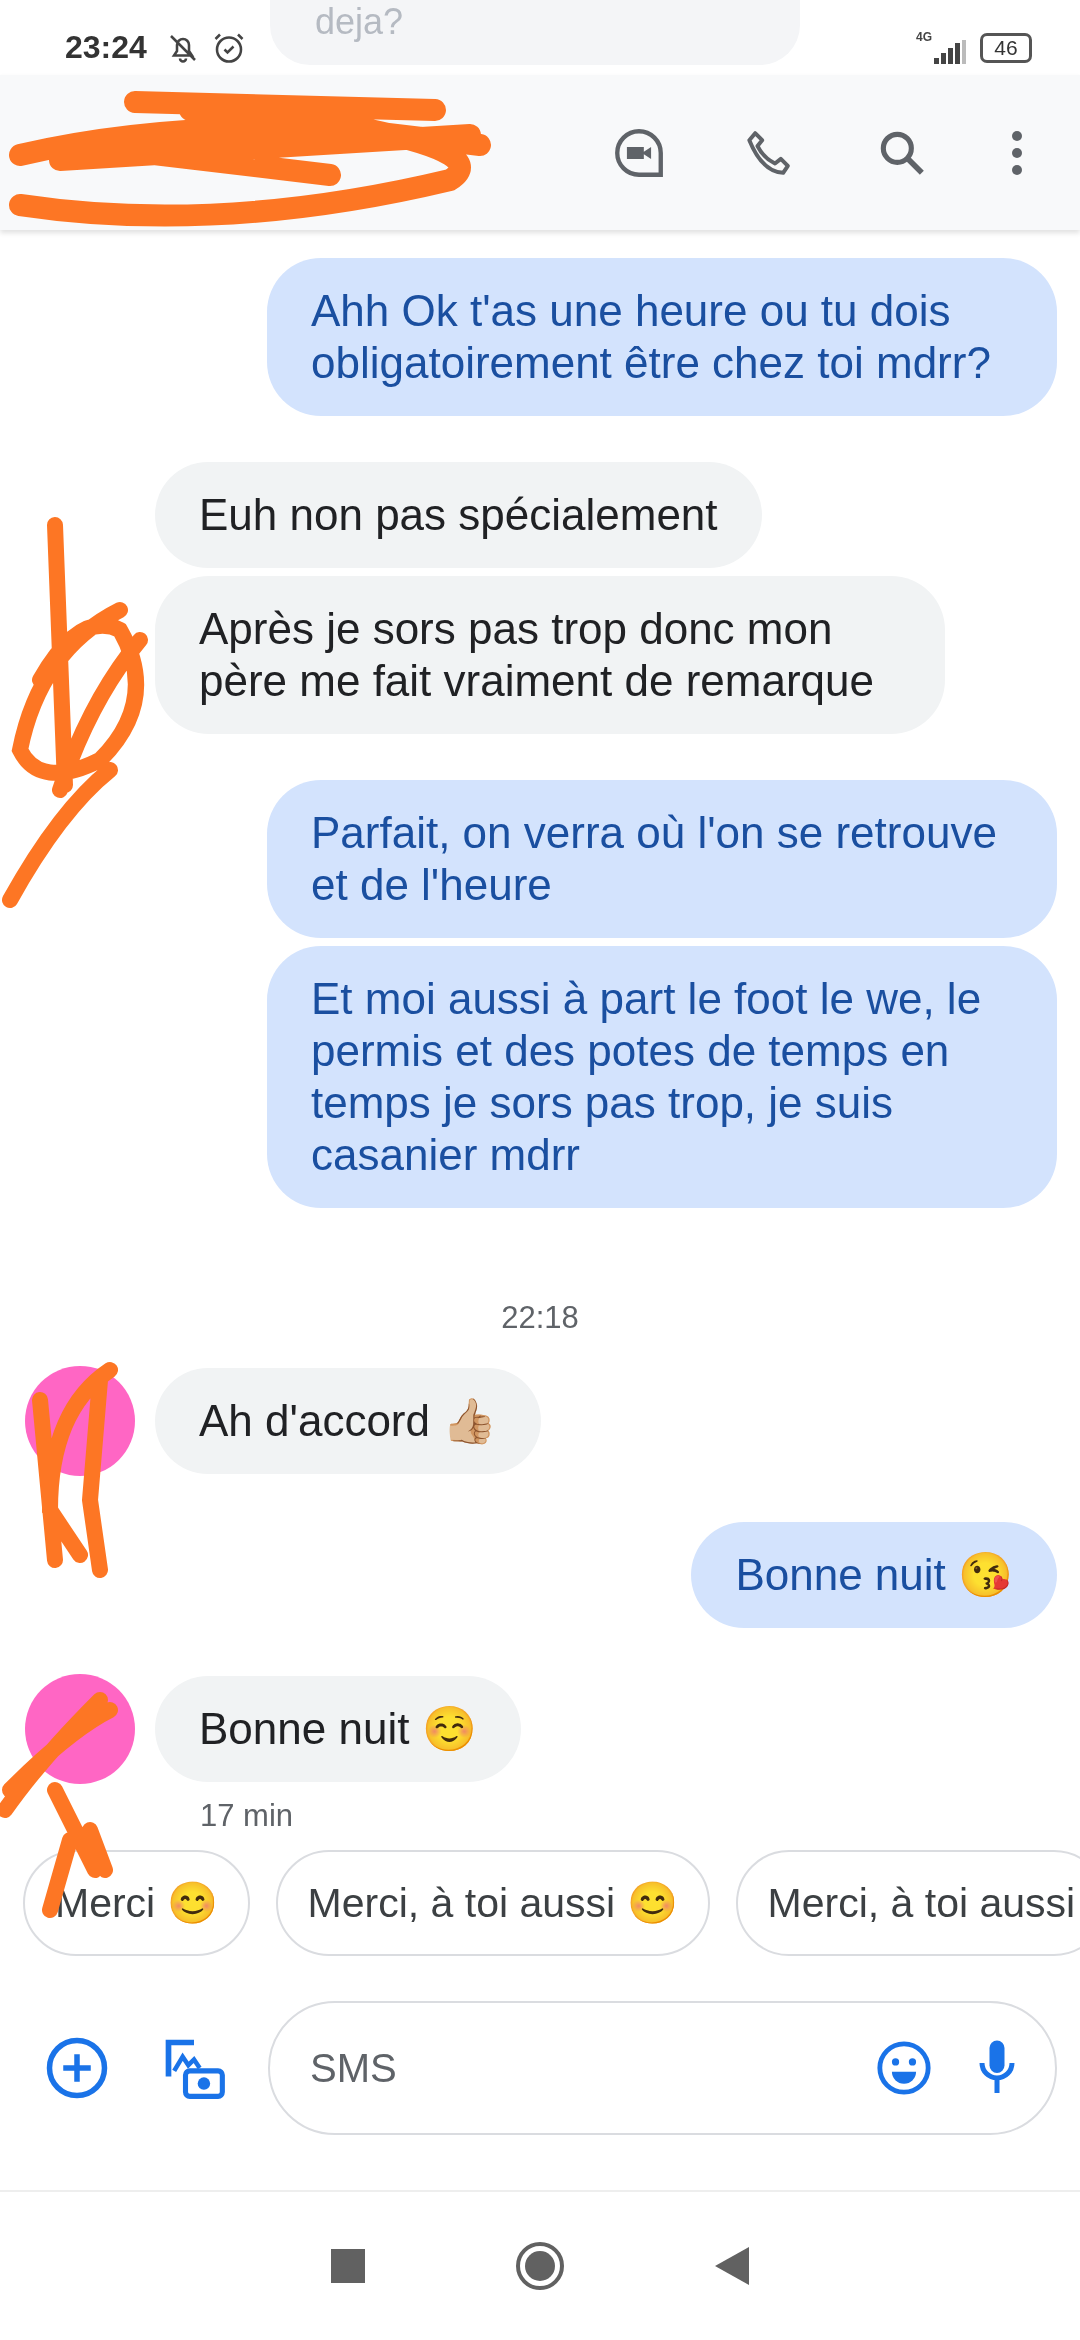 The height and width of the screenshot is (2340, 1080). I want to click on message-bubble: Ah d'accord 👍🏼, so click(348, 1421).